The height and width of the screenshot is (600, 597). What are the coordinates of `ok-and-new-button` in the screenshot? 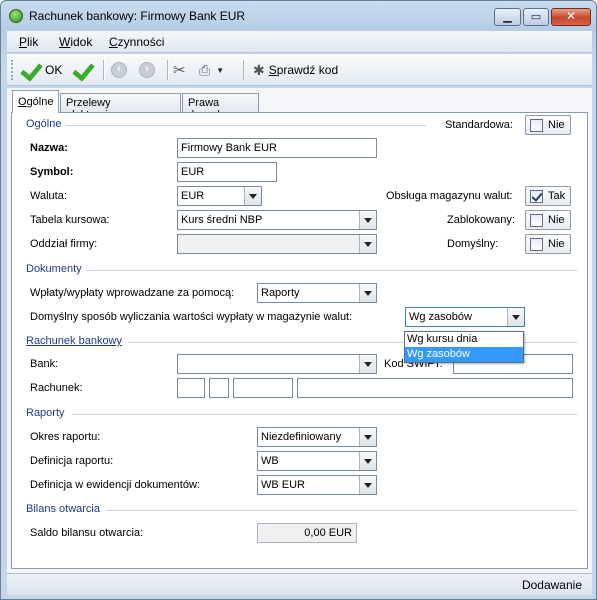 It's located at (84, 70).